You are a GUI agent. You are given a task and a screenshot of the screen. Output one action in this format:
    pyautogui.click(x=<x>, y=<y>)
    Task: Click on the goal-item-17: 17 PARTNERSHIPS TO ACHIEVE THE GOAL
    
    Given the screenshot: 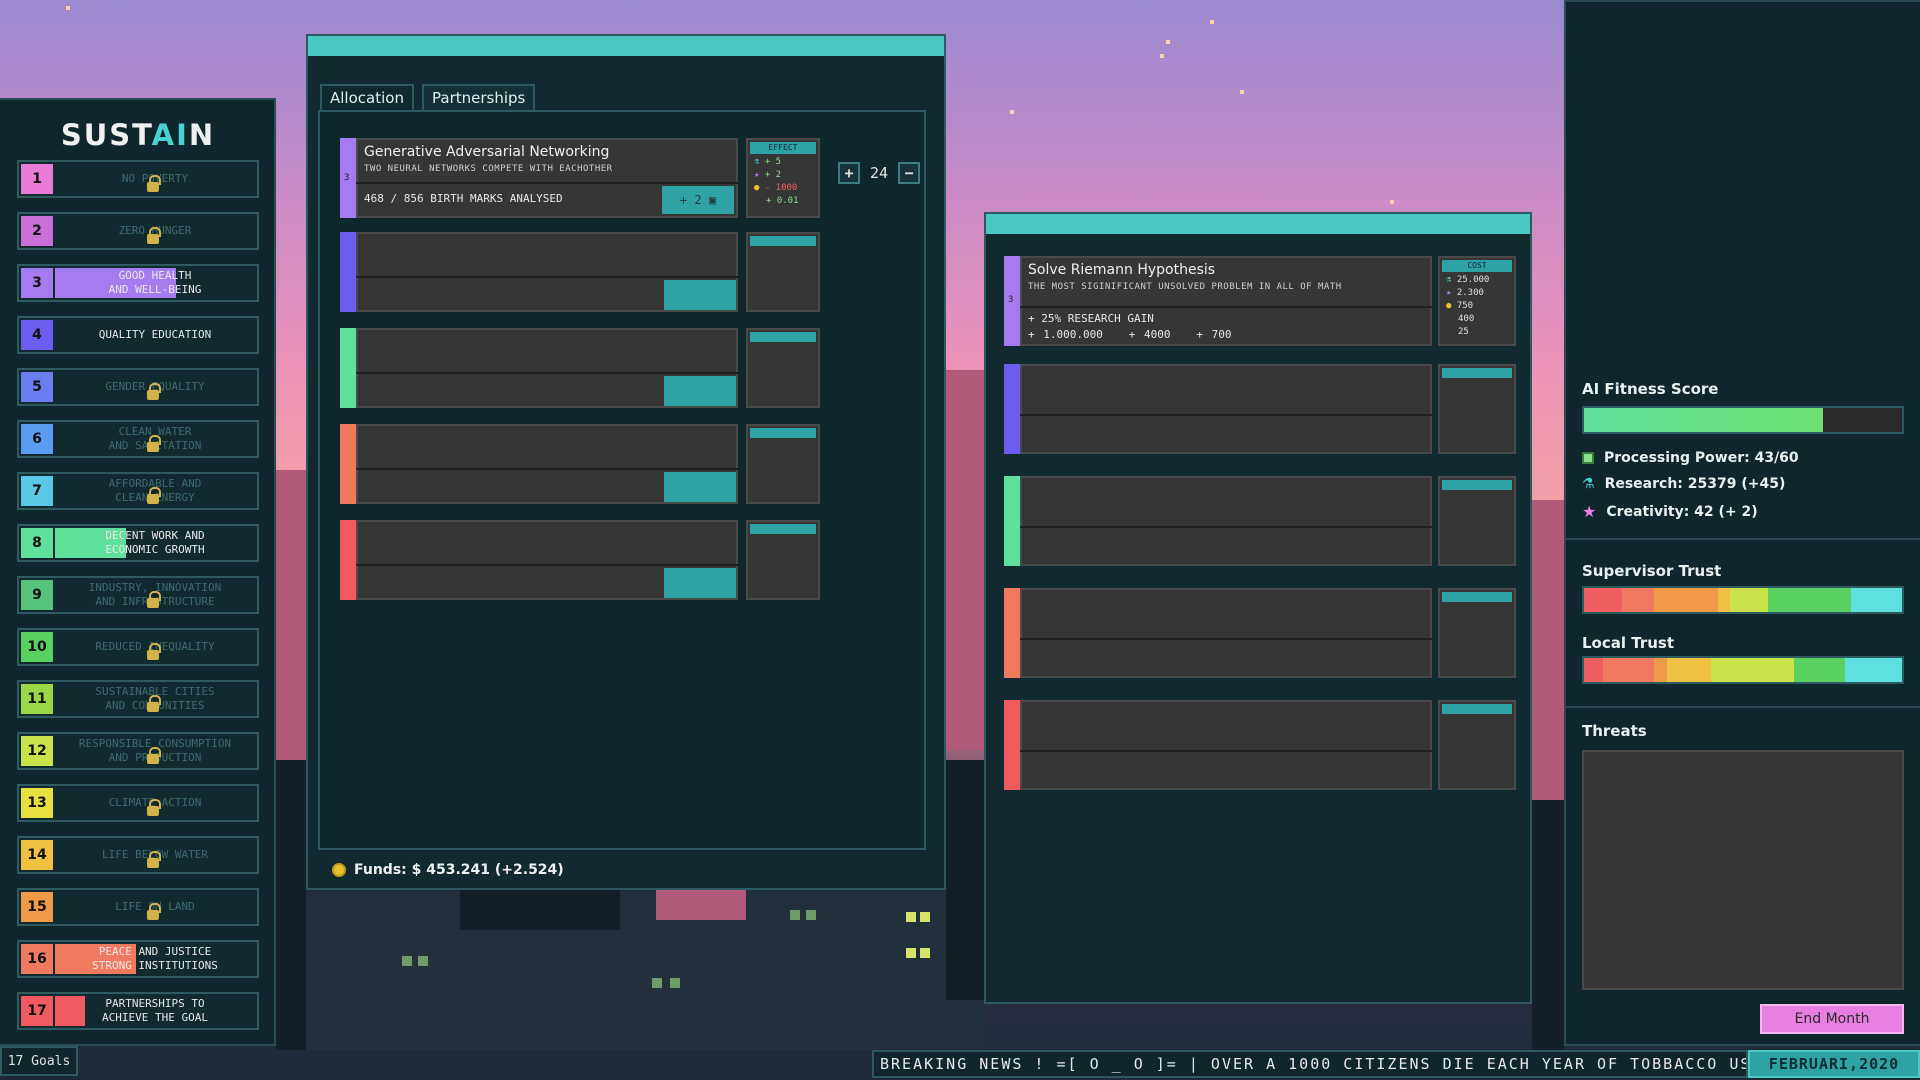 What is the action you would take?
    pyautogui.click(x=138, y=1011)
    